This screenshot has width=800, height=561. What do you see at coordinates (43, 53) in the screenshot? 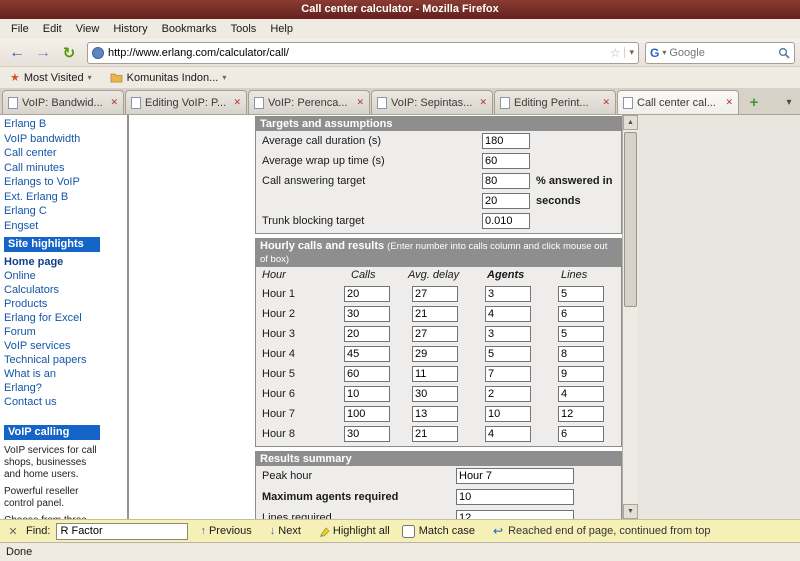
I see `forward-button: →` at bounding box center [43, 53].